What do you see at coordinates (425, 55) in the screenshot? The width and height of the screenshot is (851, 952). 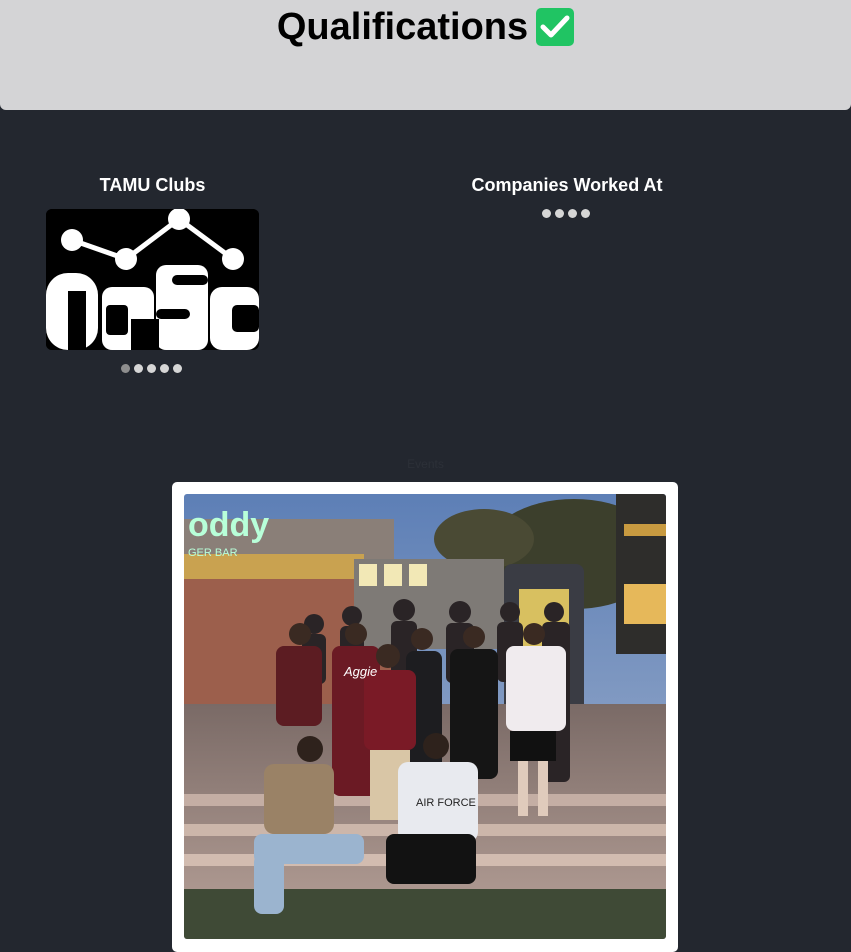 I see `qualifications-header: Qualifications` at bounding box center [425, 55].